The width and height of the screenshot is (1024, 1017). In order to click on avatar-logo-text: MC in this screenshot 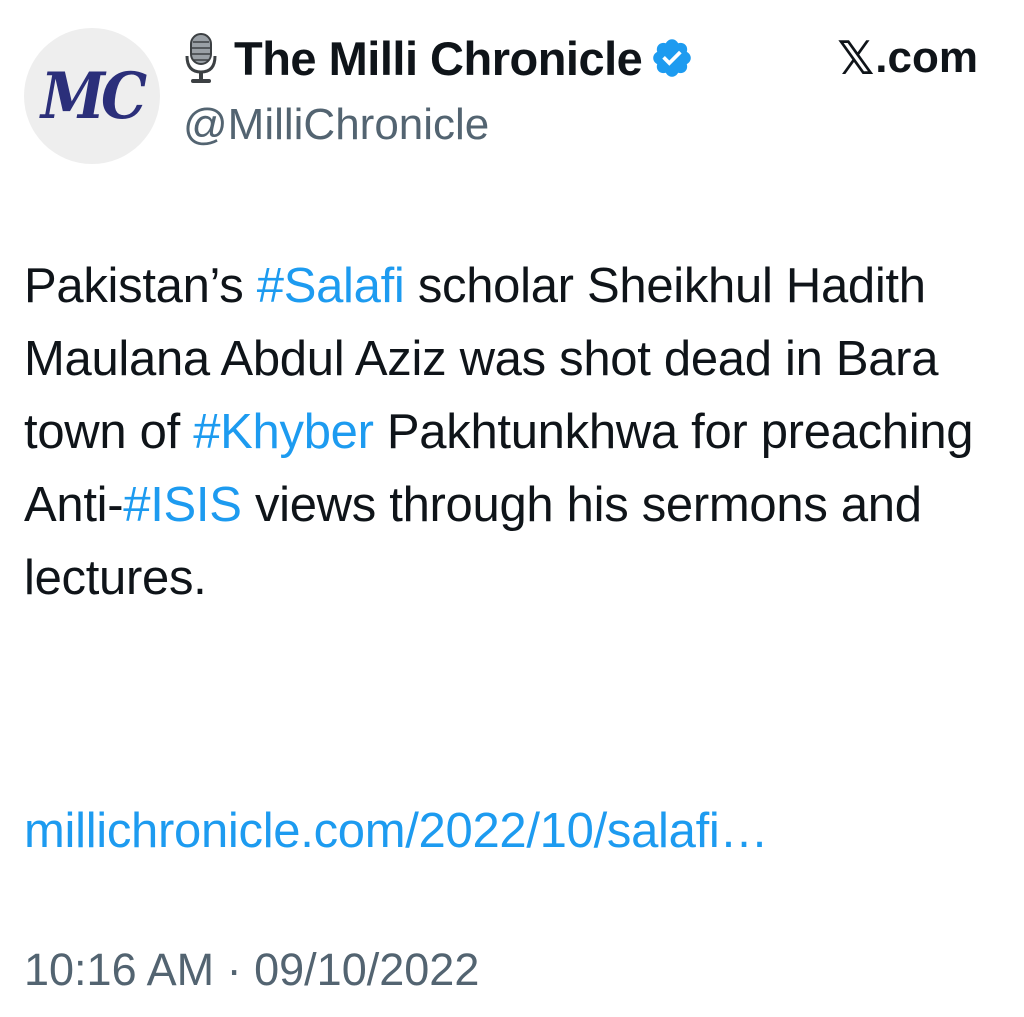, I will do `click(93, 96)`.